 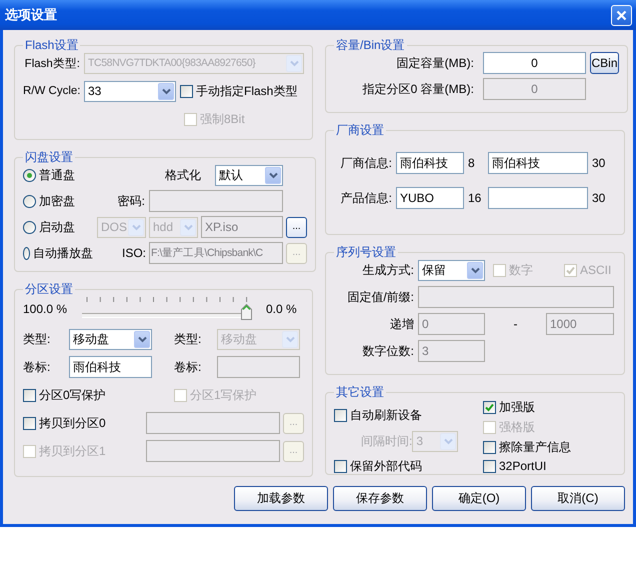 I want to click on field-label: 固定容量(MB):, so click(x=435, y=63).